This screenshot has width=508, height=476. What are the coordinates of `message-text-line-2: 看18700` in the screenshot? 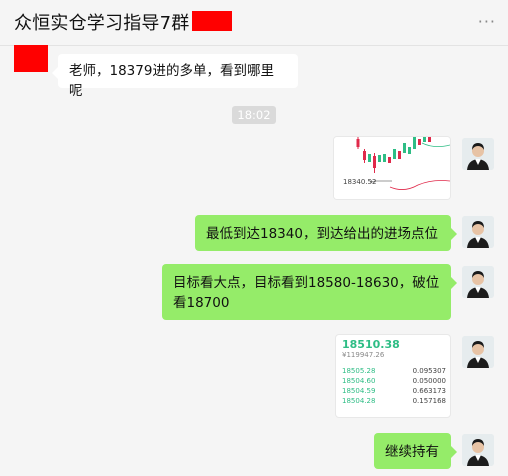 It's located at (201, 303).